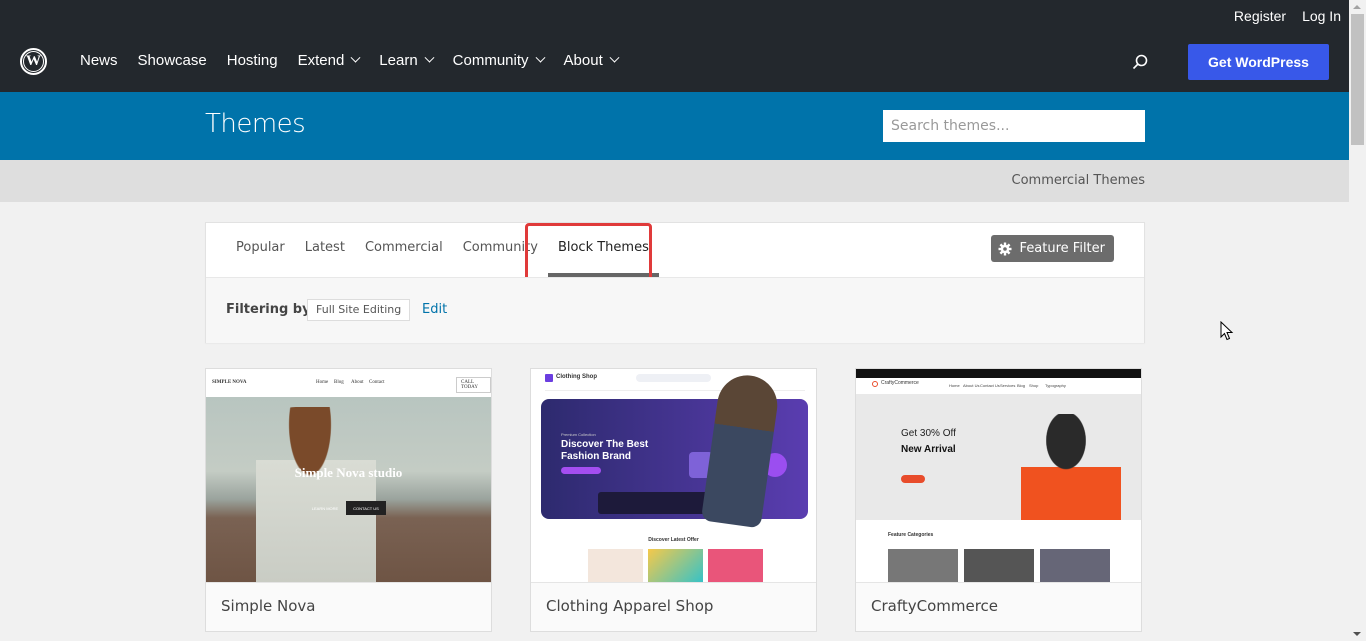 The image size is (1366, 641). I want to click on nav-label: News, so click(99, 60).